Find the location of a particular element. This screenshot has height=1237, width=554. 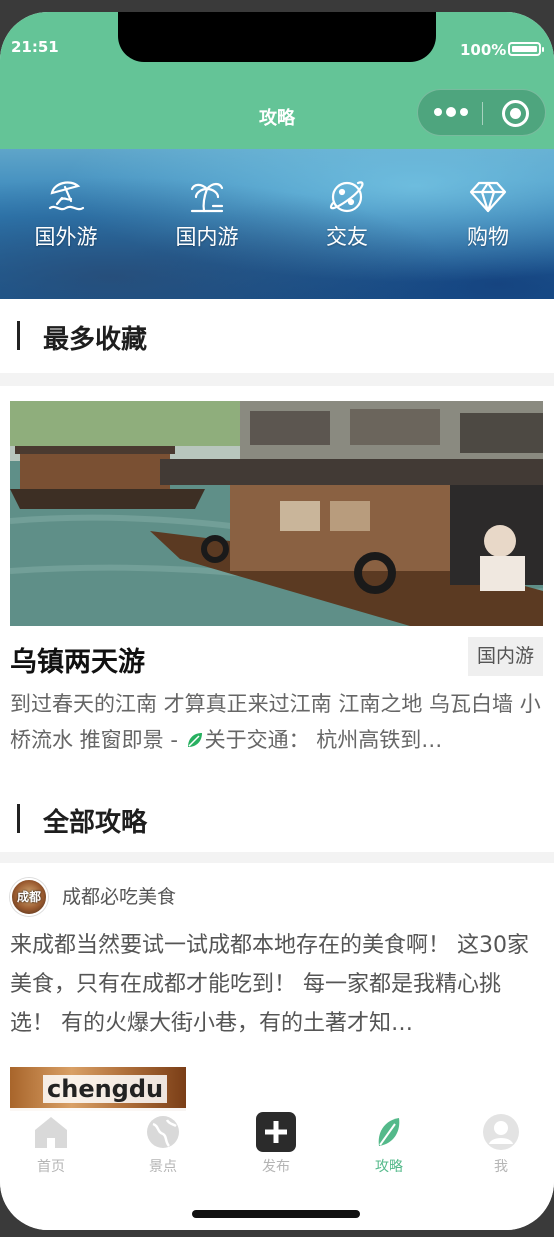

category-label: 交友 is located at coordinates (347, 237).